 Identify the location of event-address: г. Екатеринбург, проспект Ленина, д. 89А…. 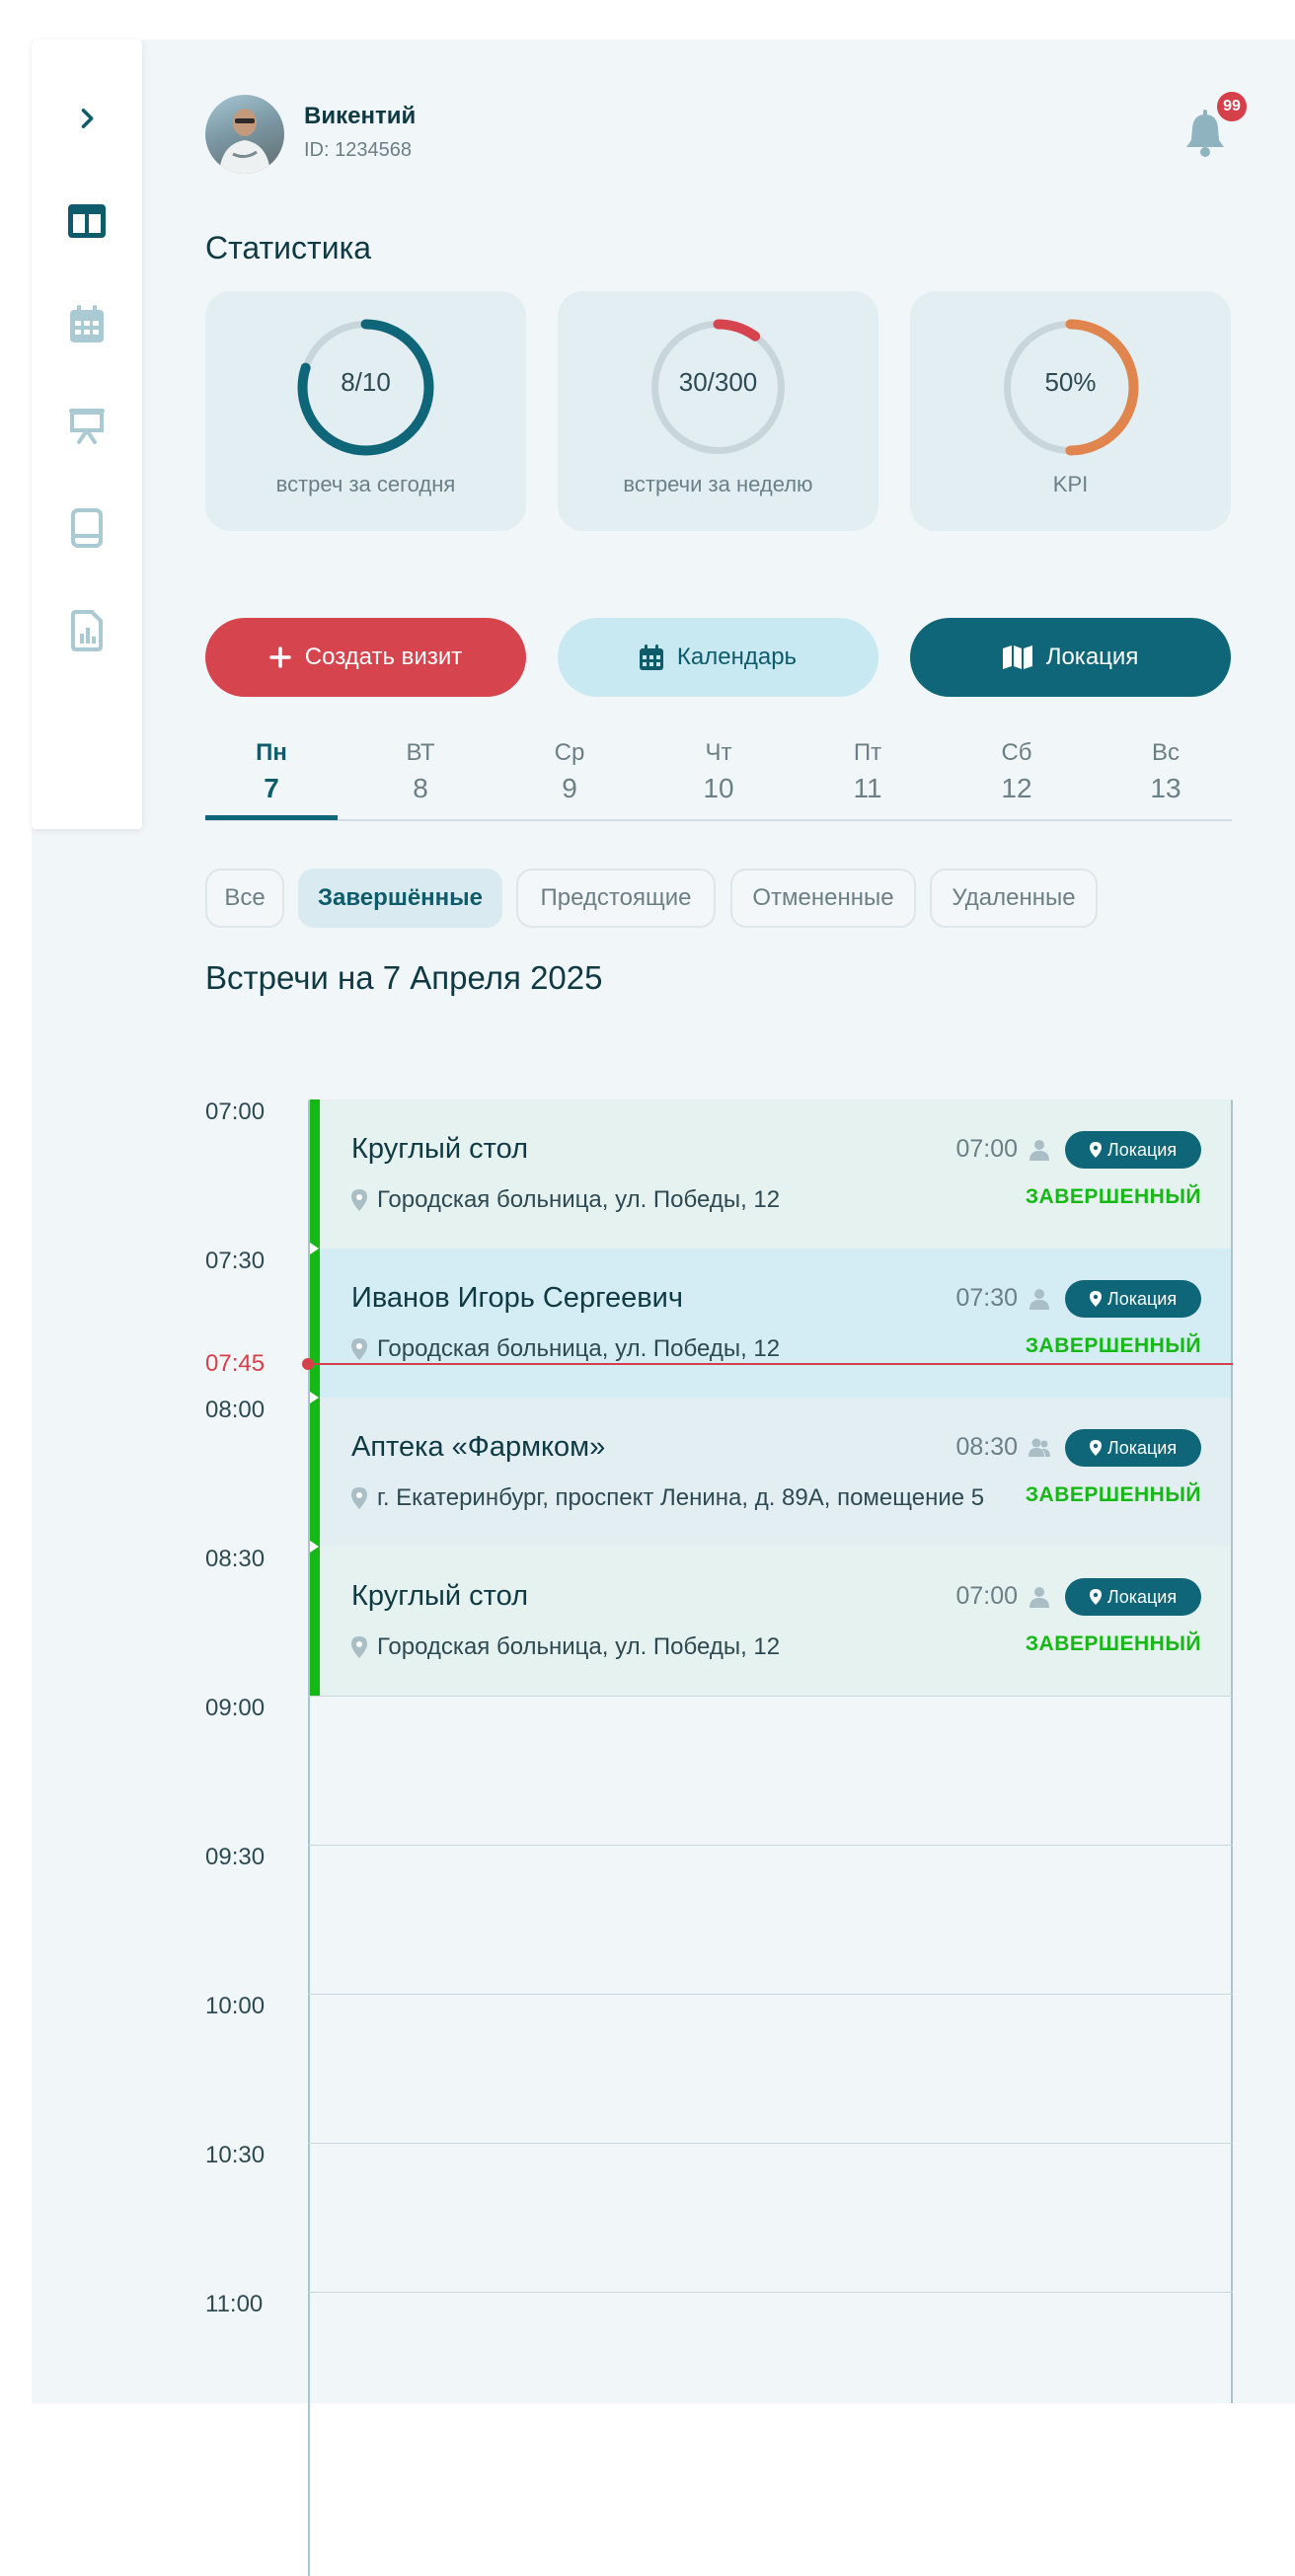
(667, 1498).